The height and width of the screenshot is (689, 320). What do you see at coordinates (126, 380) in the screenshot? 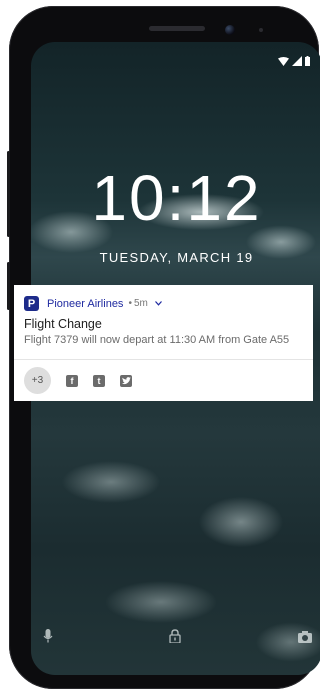
I see `twitter-icon` at bounding box center [126, 380].